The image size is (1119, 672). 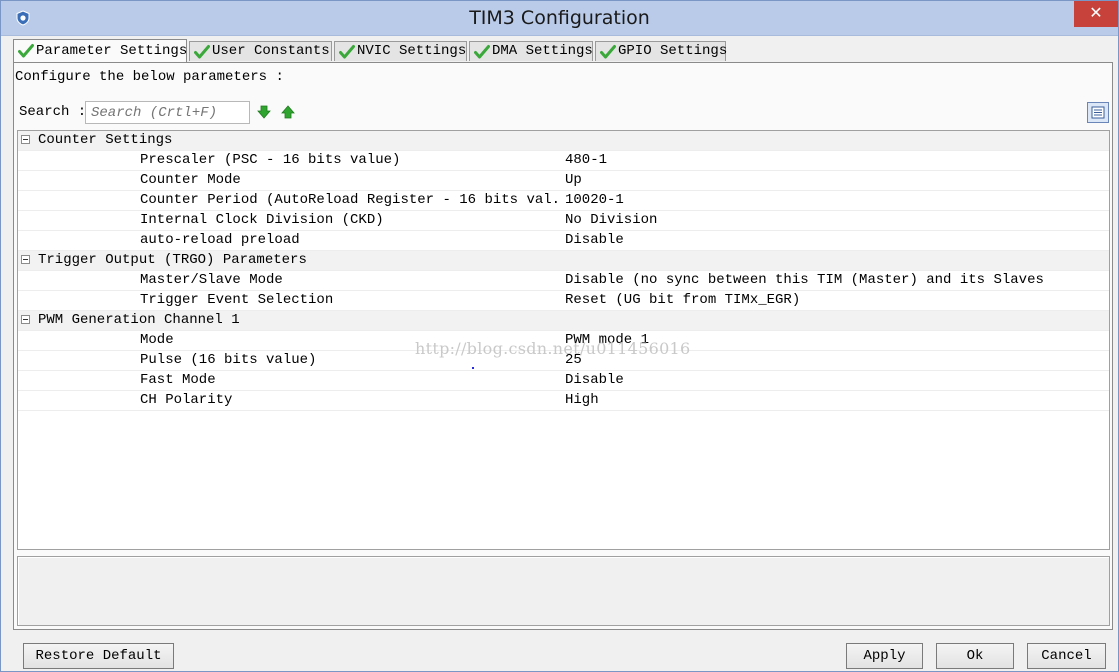 I want to click on tab-nvic-settings: NVIC Settings, so click(x=400, y=51).